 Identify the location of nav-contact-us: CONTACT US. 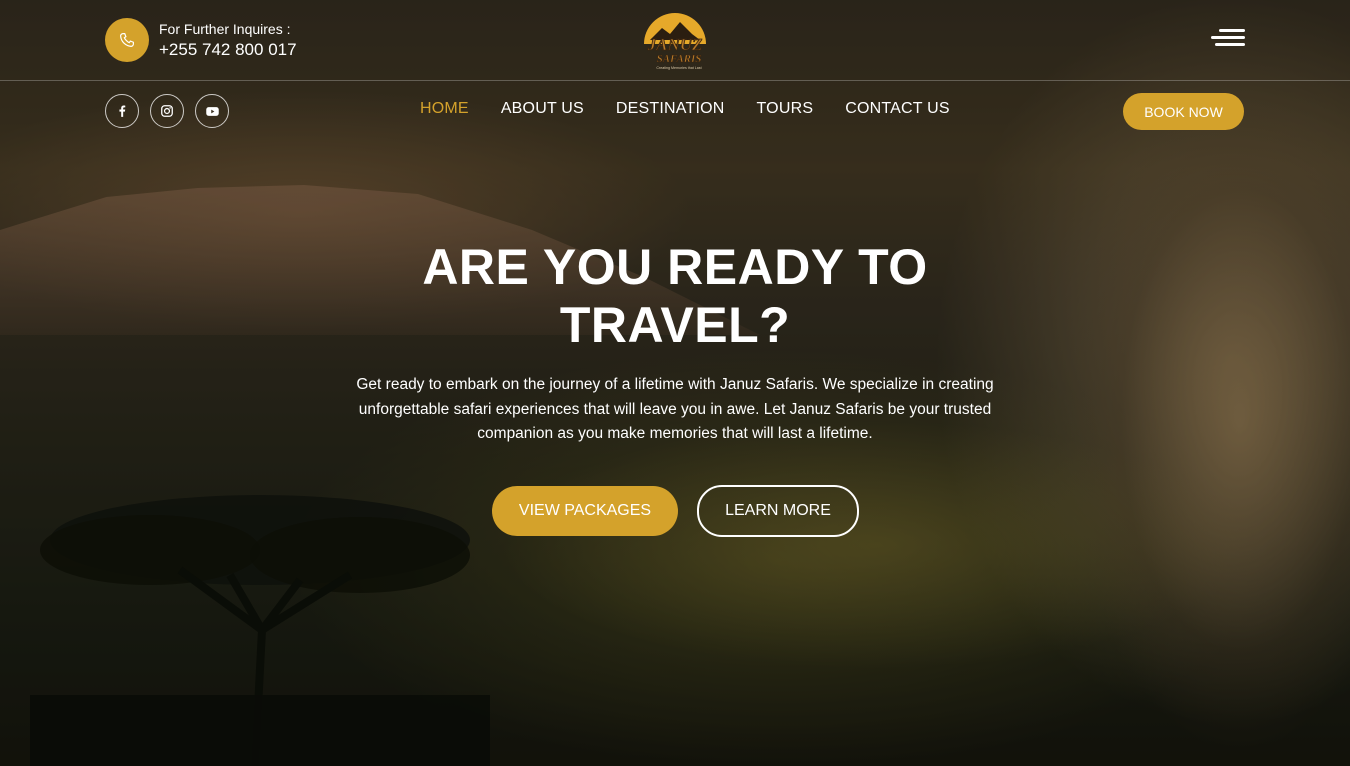
(897, 109).